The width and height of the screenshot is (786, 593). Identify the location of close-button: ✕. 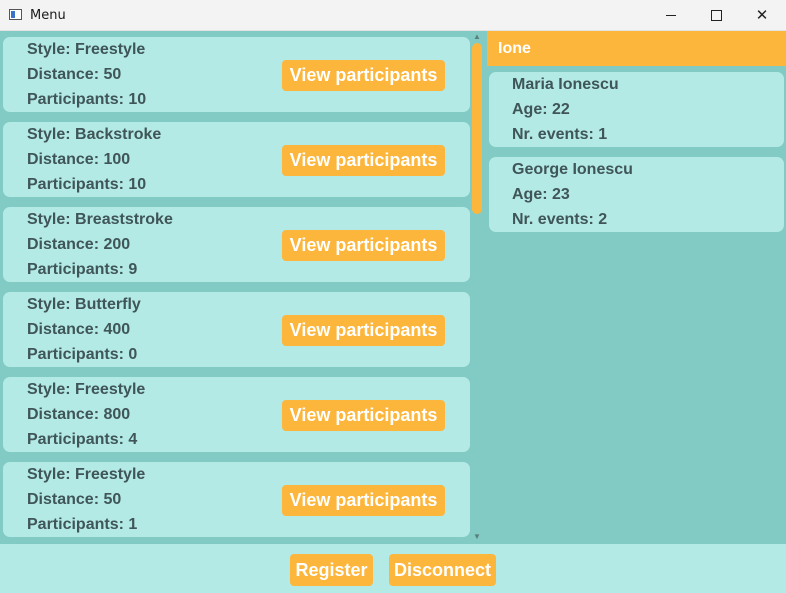
(762, 15).